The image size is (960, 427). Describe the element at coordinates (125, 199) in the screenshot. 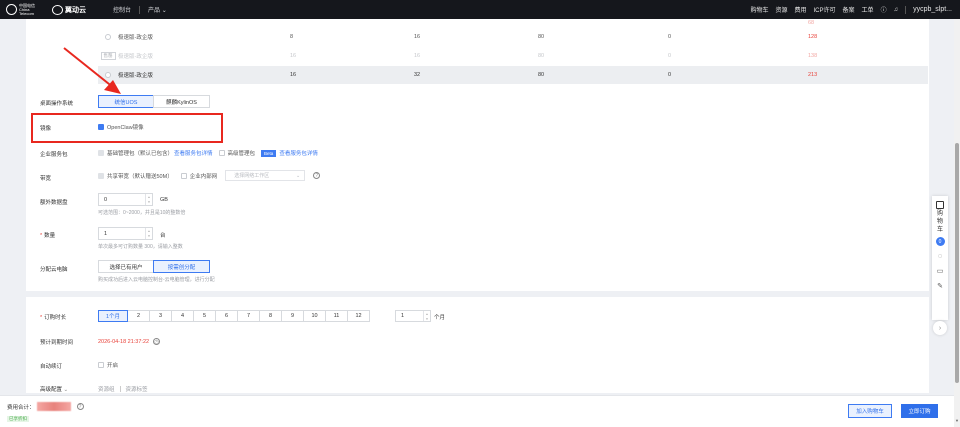

I see `disk-stepper: 0 ▲ ▼` at that location.